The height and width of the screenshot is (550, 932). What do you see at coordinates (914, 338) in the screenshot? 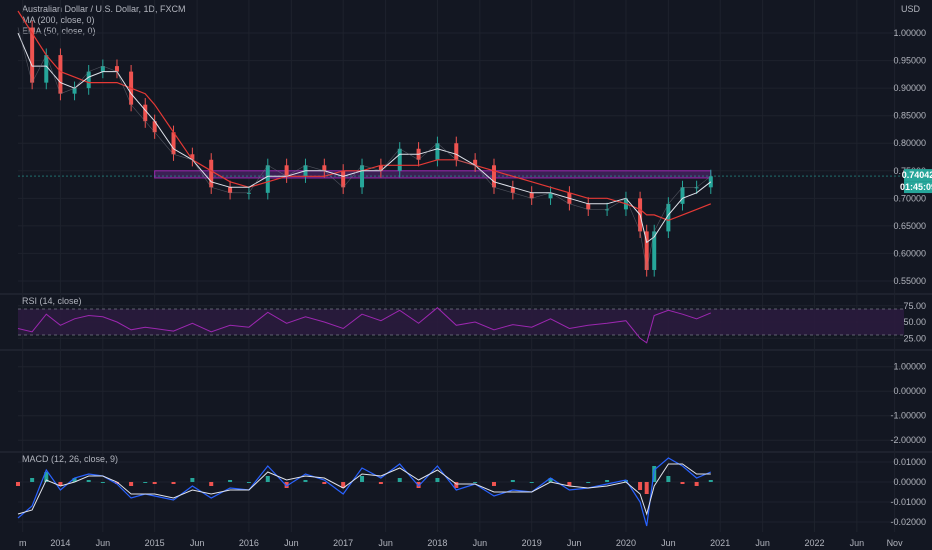
I see `y-tick-label: 25.00` at bounding box center [914, 338].